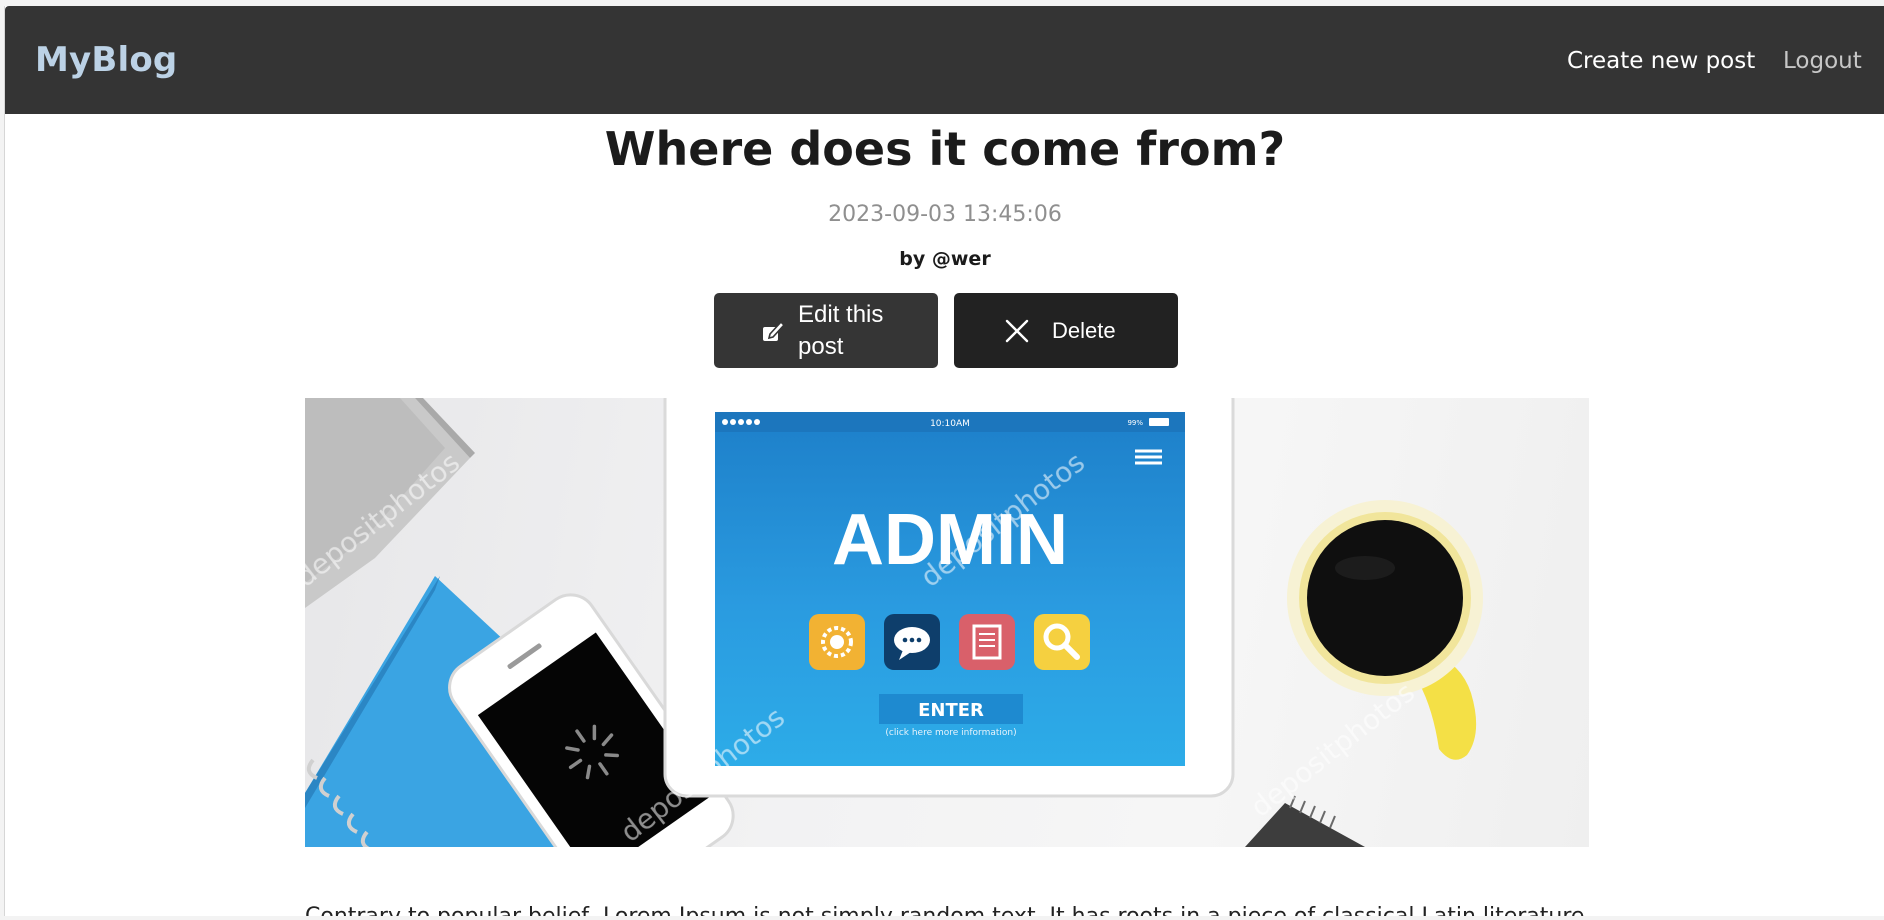  Describe the element at coordinates (987, 642) in the screenshot. I see `document-app-icon` at that location.